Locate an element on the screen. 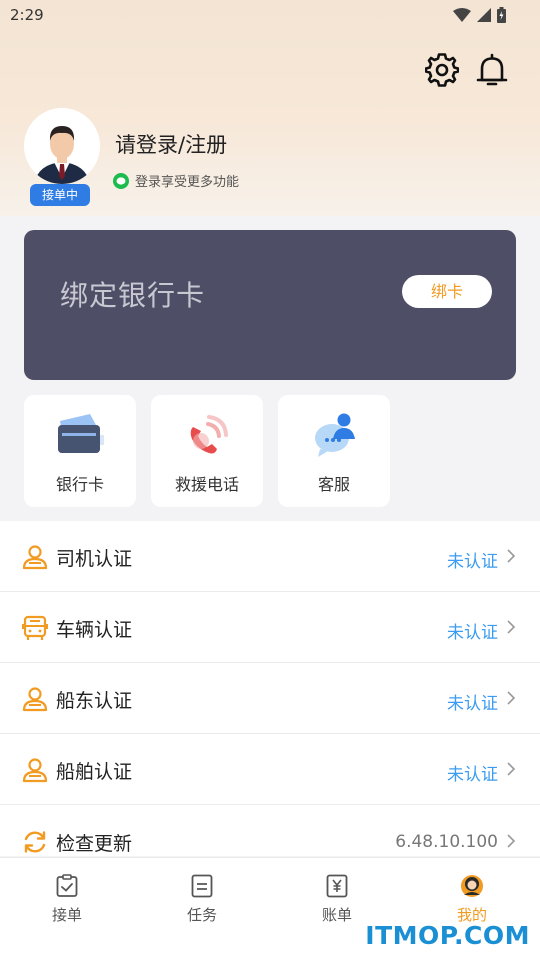 The height and width of the screenshot is (960, 540). watermark: ITMOP.COM is located at coordinates (447, 935).